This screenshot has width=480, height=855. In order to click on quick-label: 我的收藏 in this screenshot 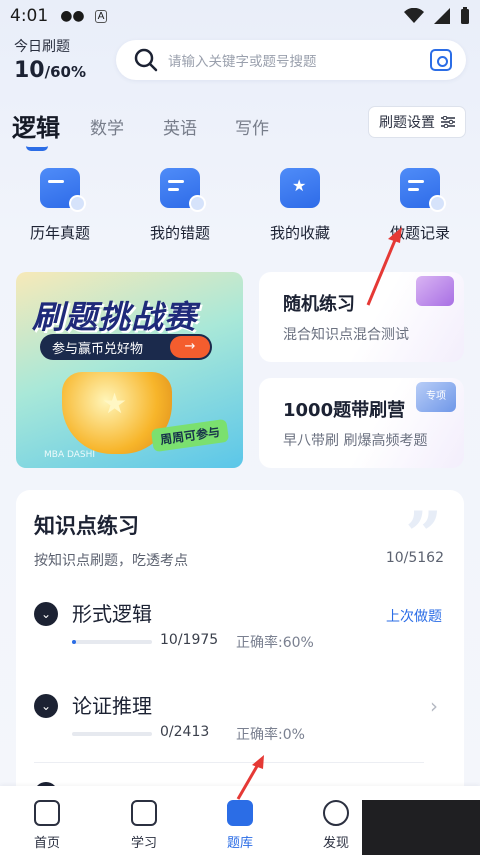, I will do `click(299, 233)`.